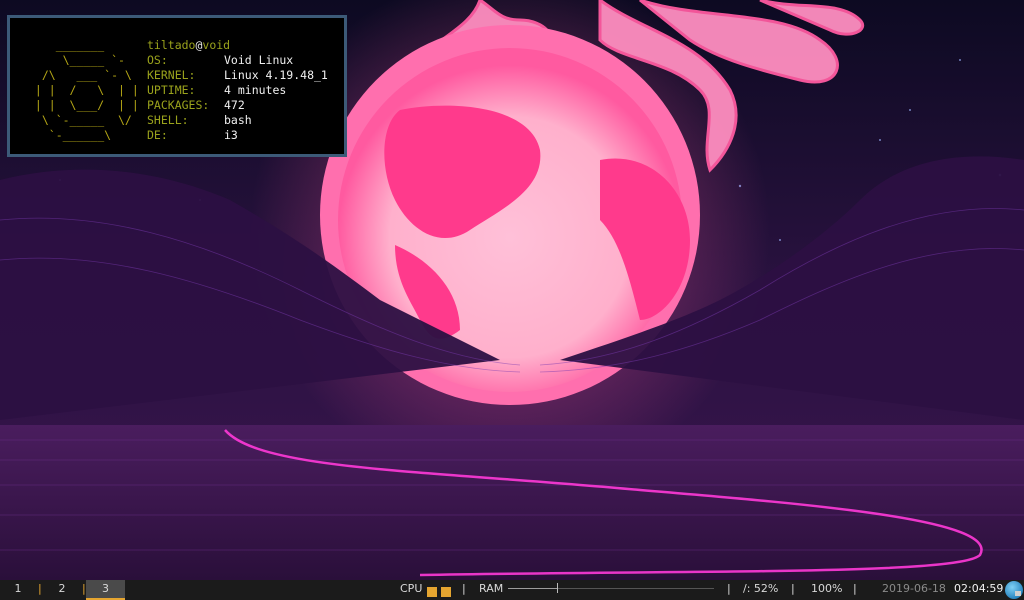 The width and height of the screenshot is (1024, 600). What do you see at coordinates (979, 588) in the screenshot?
I see `clock: 02:04:59` at bounding box center [979, 588].